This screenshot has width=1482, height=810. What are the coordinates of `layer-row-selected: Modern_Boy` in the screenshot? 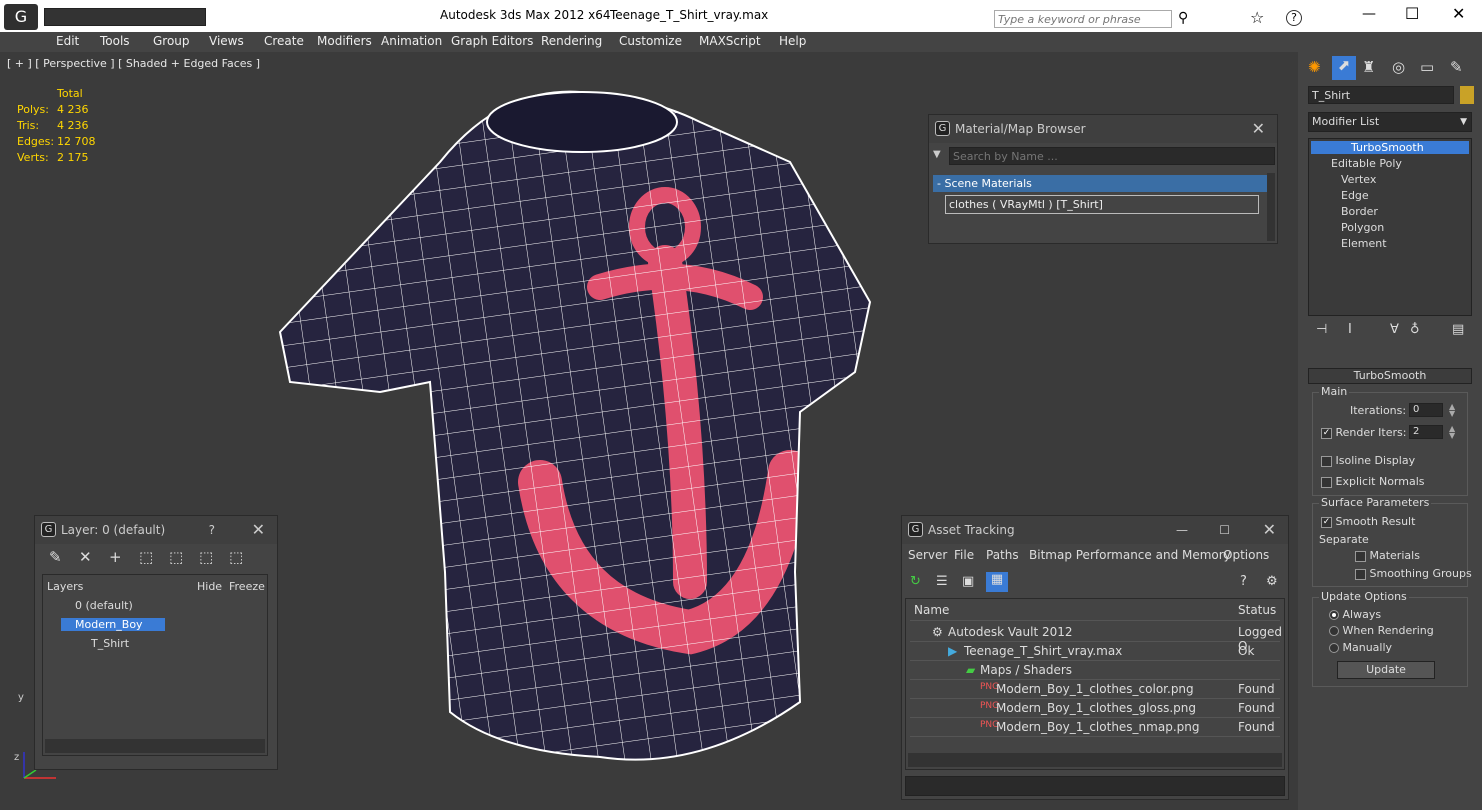 It's located at (113, 624).